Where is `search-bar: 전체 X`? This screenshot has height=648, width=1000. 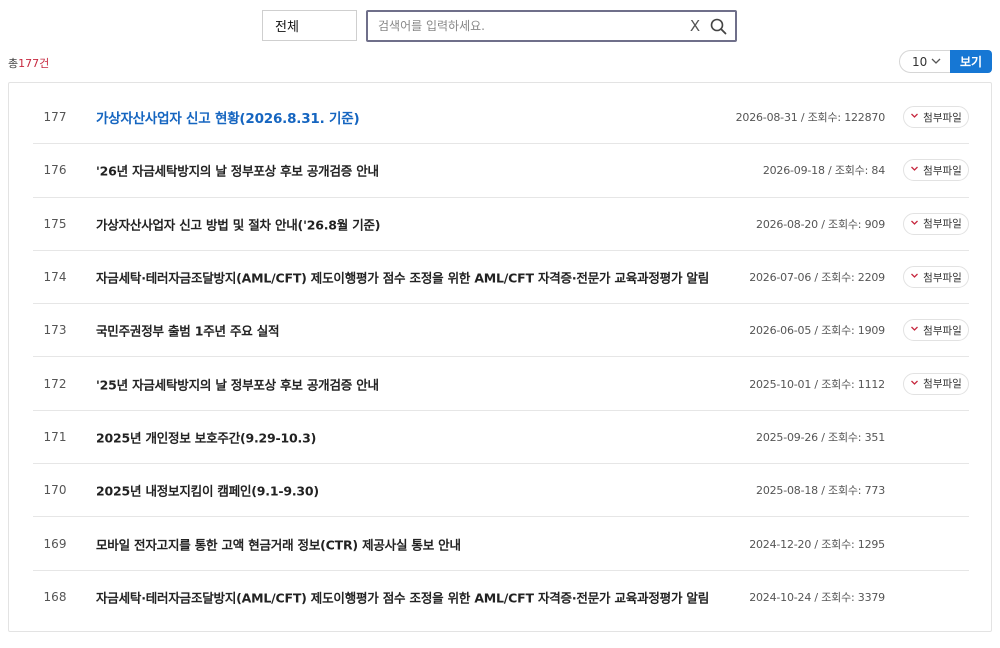
search-bar: 전체 X is located at coordinates (499, 26).